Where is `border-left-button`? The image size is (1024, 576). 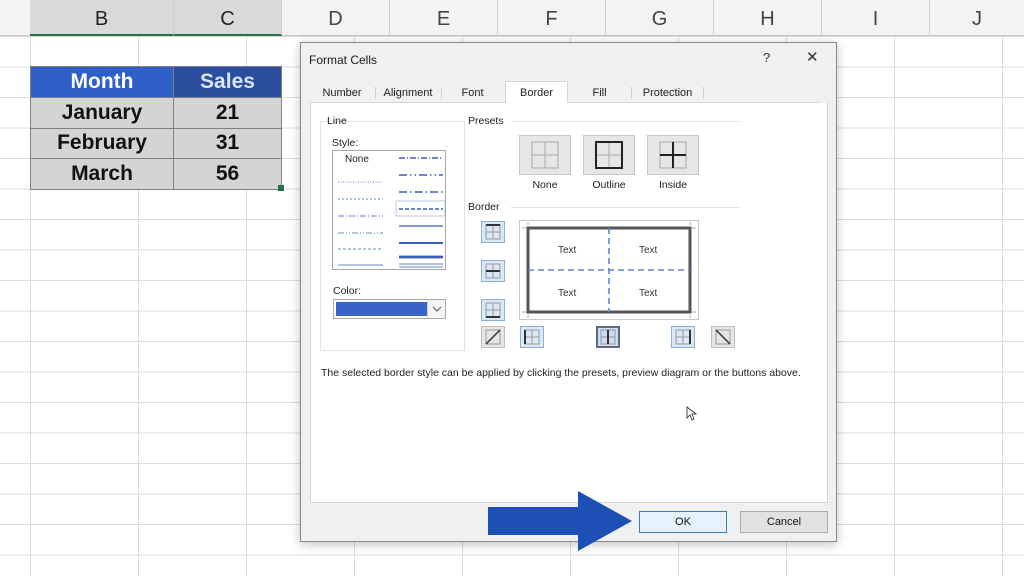
border-left-button is located at coordinates (532, 337).